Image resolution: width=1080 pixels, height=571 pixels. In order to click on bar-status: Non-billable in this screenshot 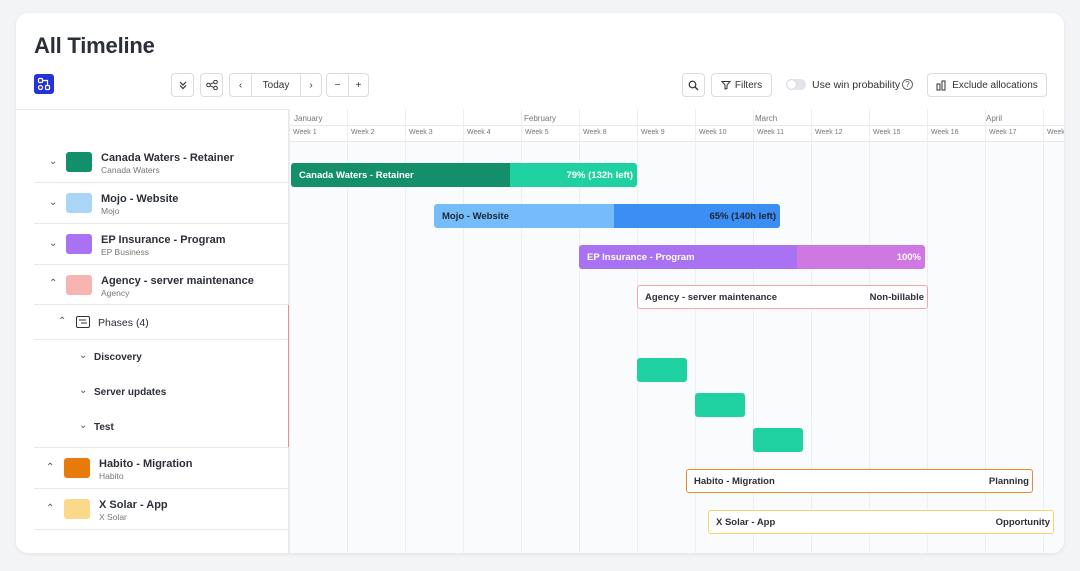, I will do `click(896, 297)`.